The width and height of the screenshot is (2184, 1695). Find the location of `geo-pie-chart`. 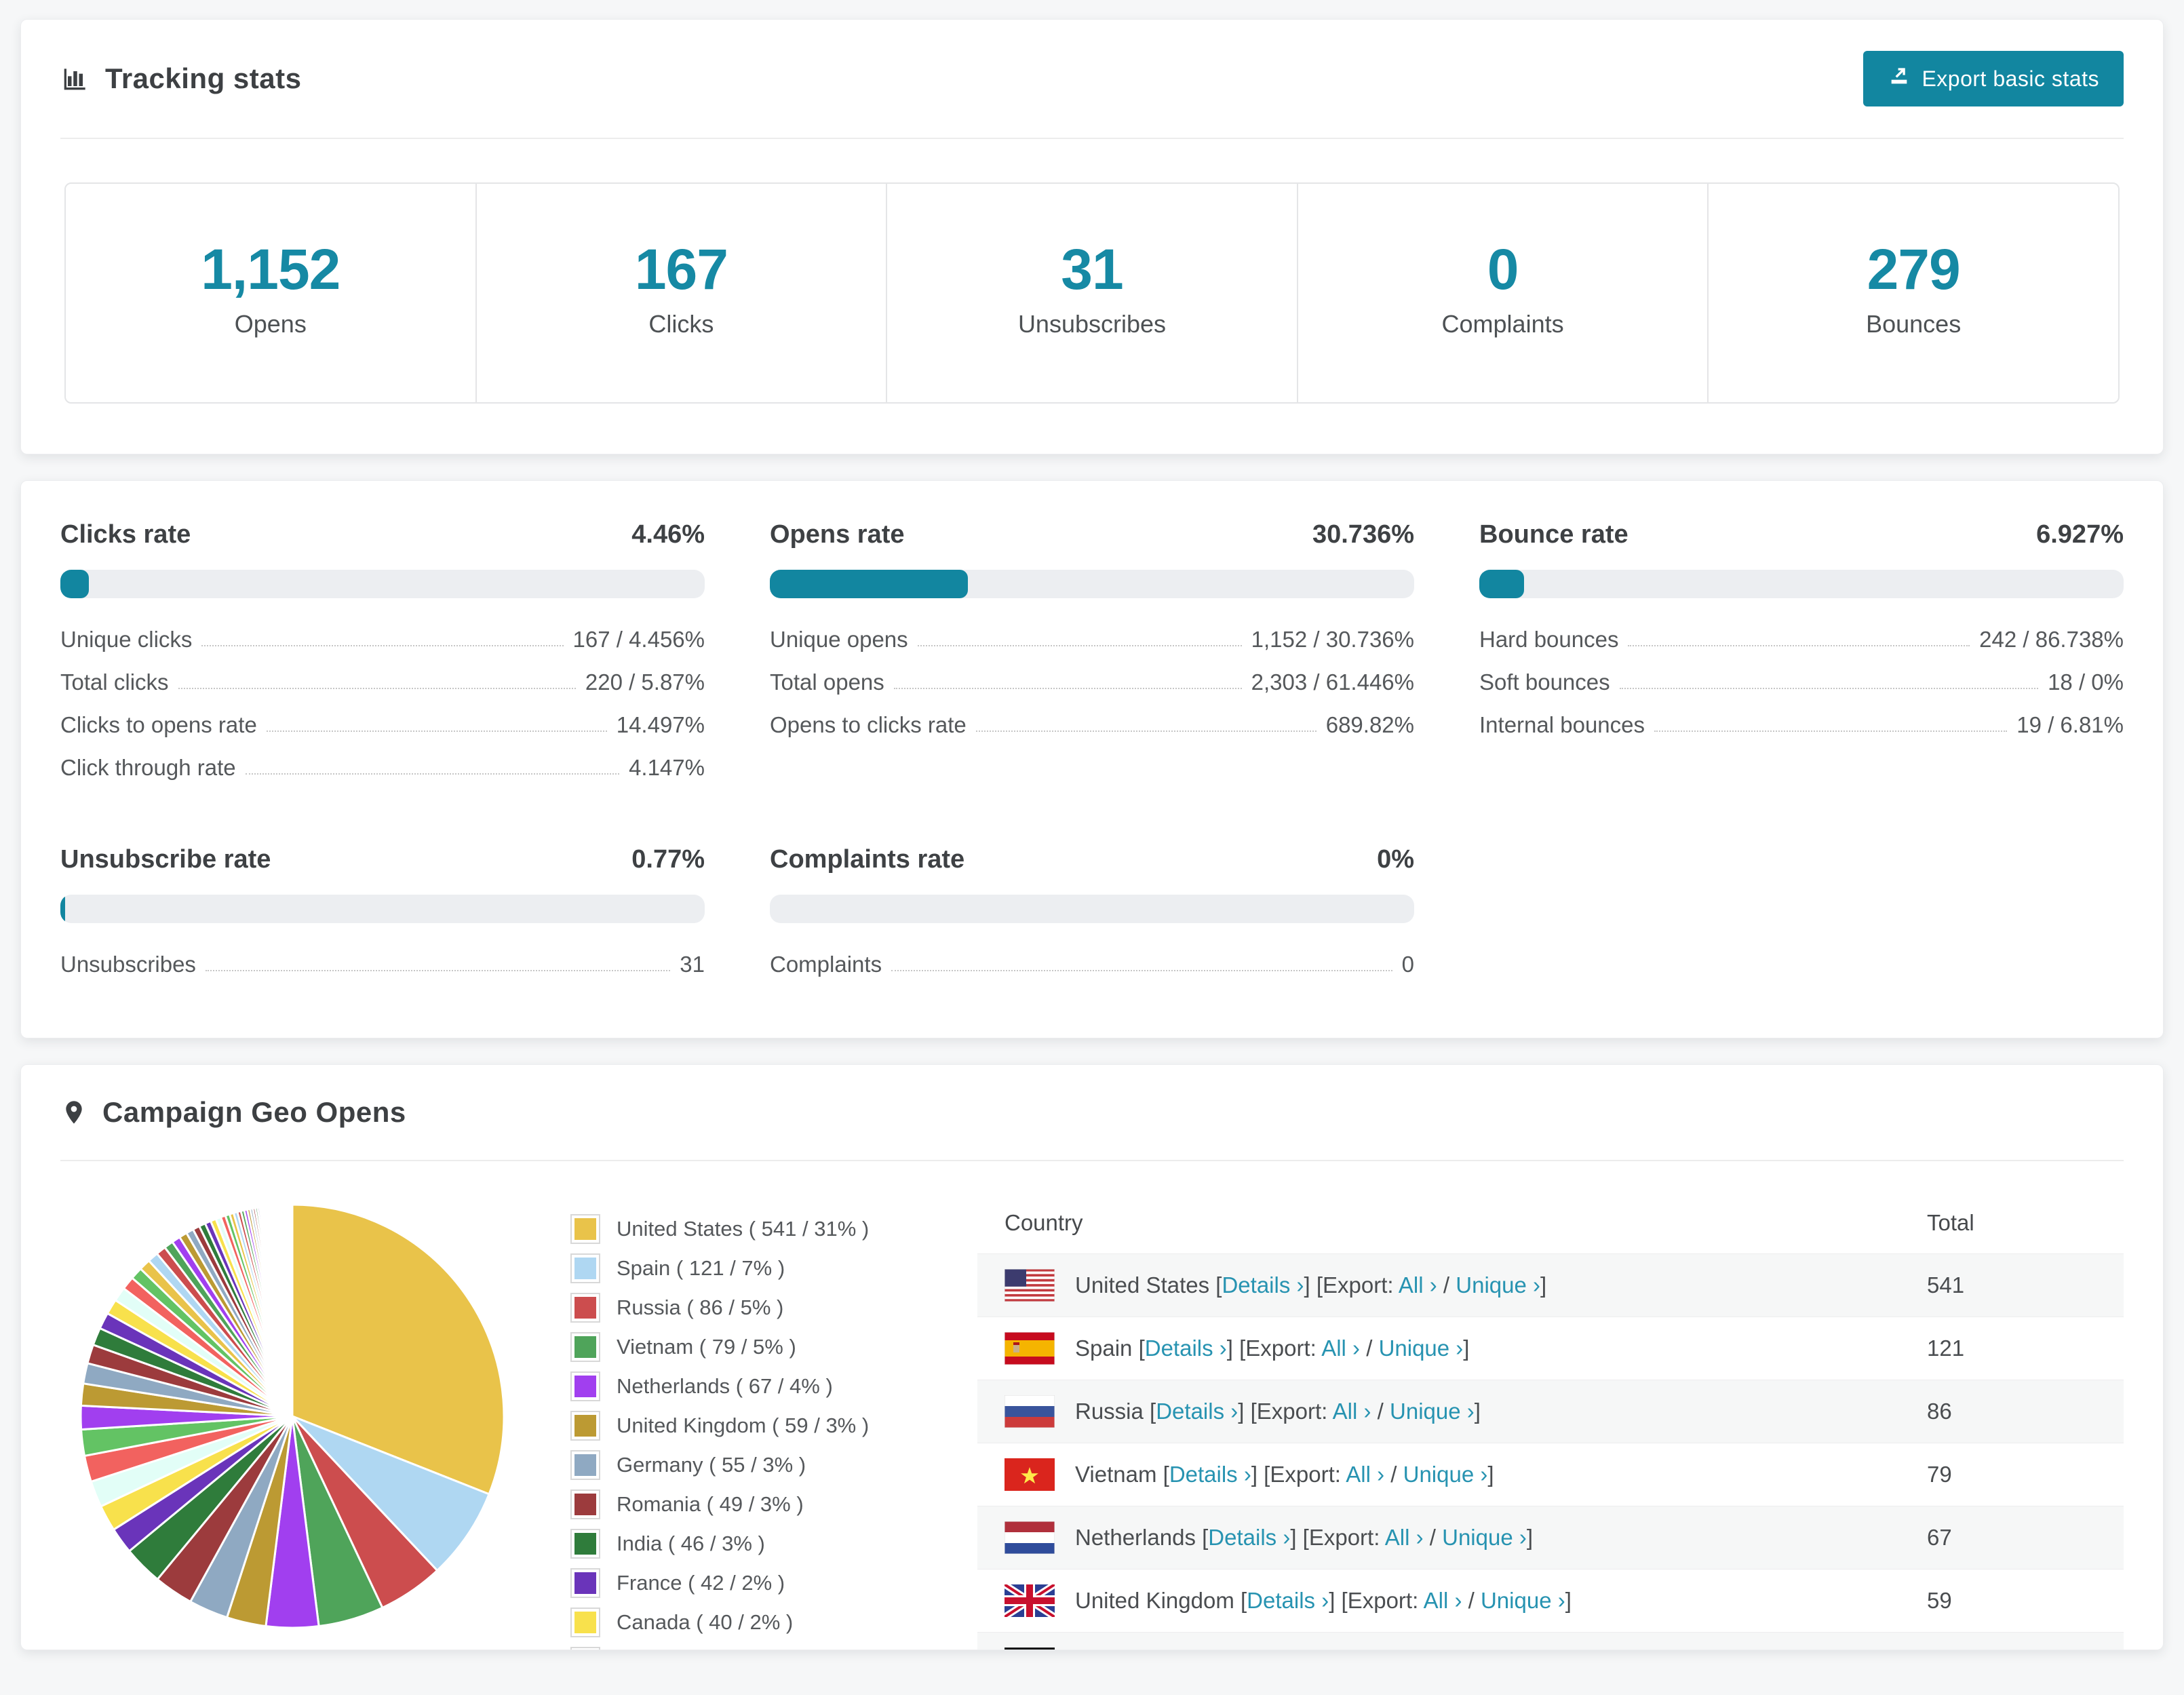

geo-pie-chart is located at coordinates (296, 1417).